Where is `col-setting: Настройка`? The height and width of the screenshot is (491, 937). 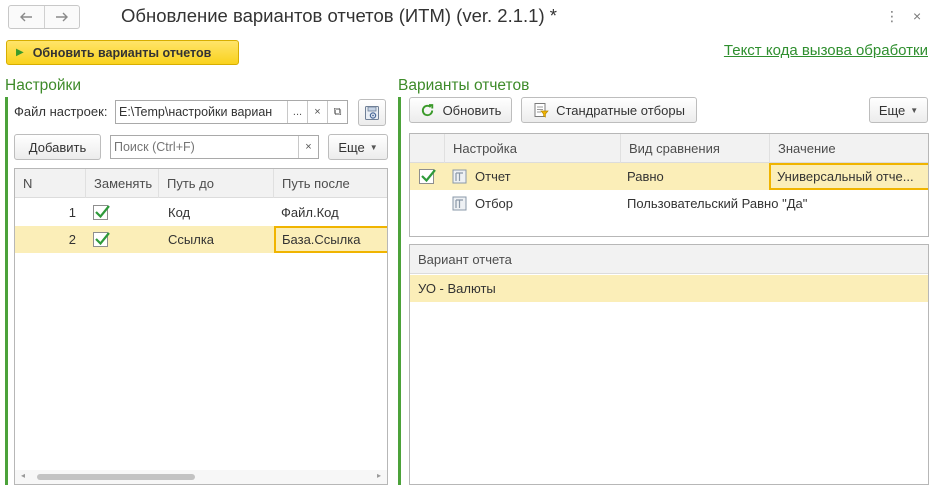 col-setting: Настройка is located at coordinates (532, 148).